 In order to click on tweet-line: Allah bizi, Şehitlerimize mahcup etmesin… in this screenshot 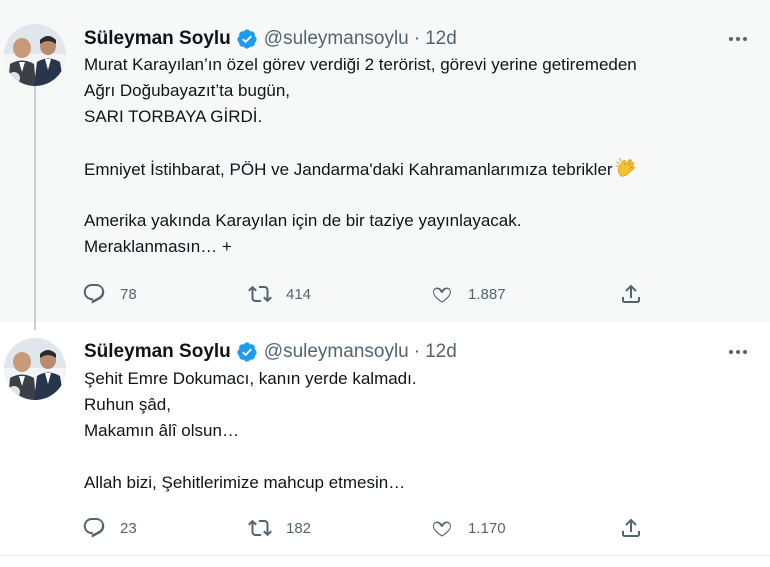, I will do `click(245, 482)`.